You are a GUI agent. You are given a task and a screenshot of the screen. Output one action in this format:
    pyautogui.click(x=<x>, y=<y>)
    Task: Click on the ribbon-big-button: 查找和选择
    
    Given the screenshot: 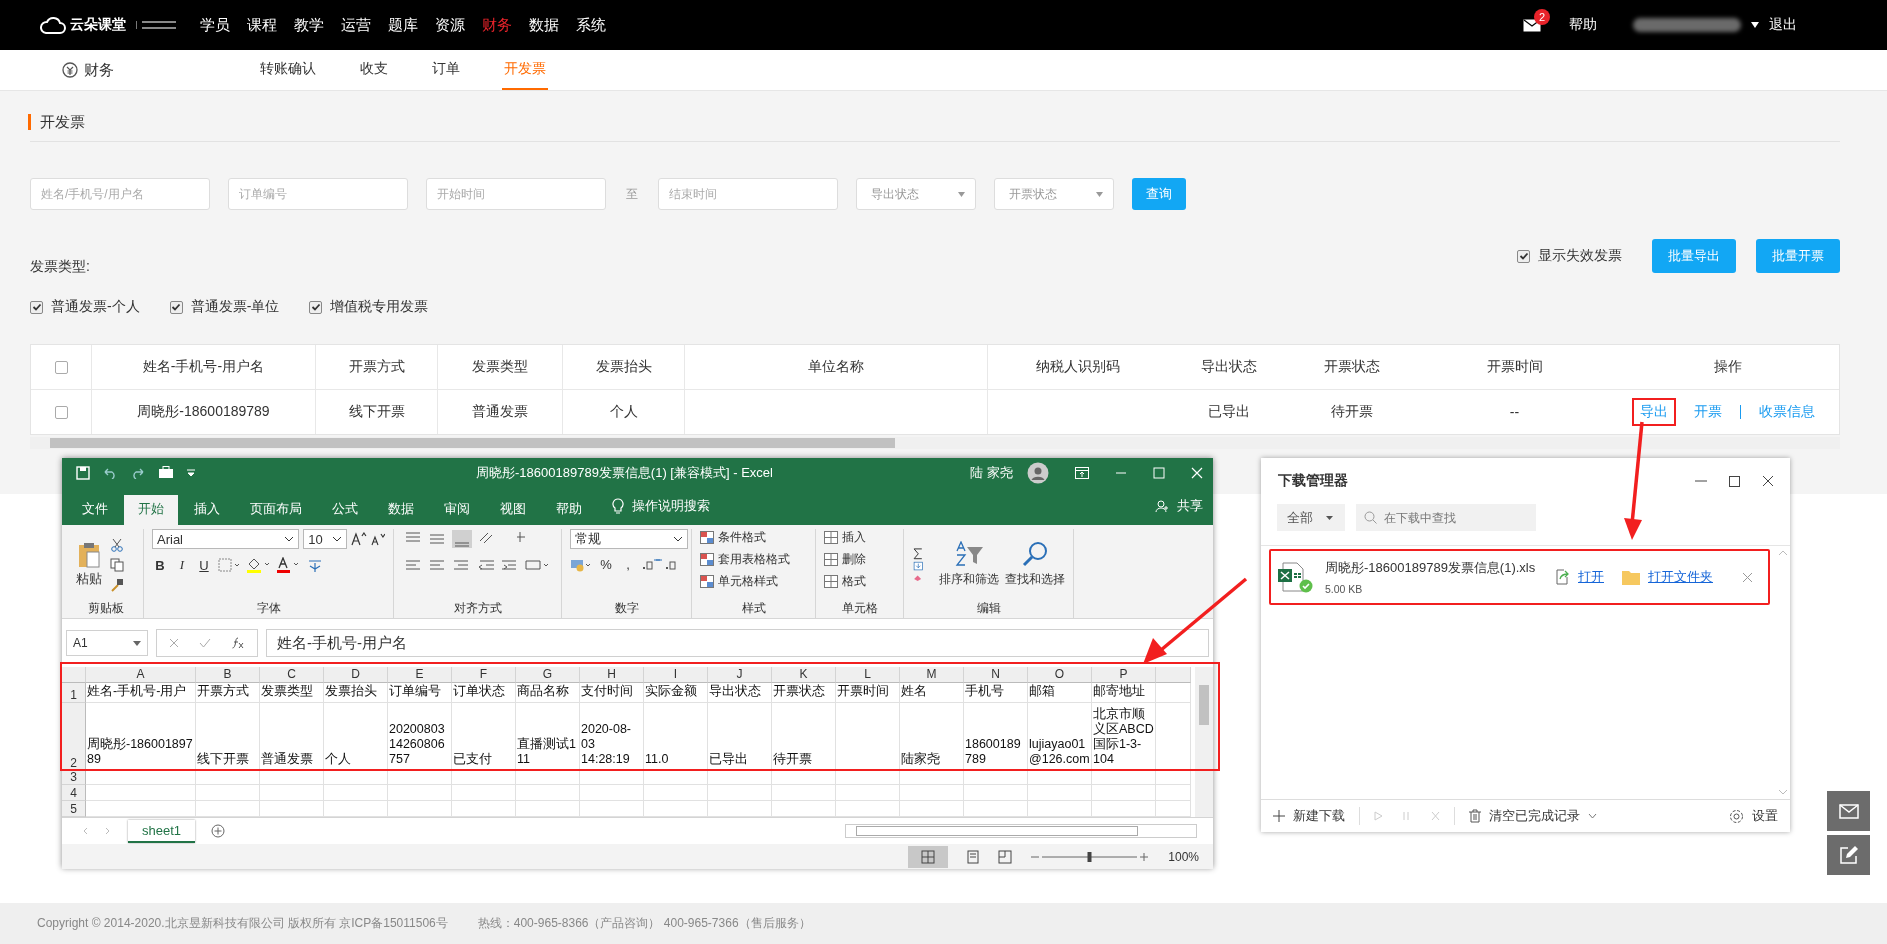 What is the action you would take?
    pyautogui.click(x=1035, y=579)
    